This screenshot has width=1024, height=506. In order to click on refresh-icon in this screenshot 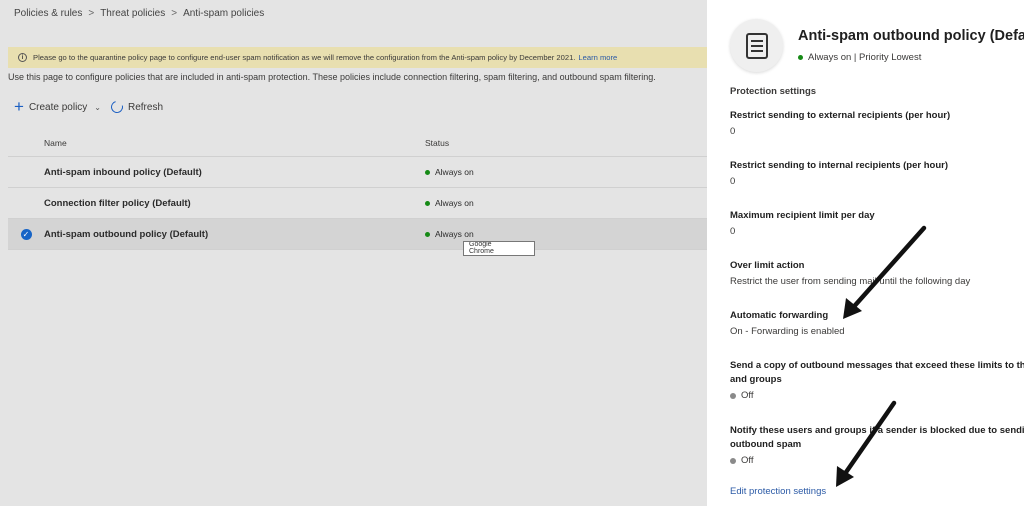, I will do `click(117, 107)`.